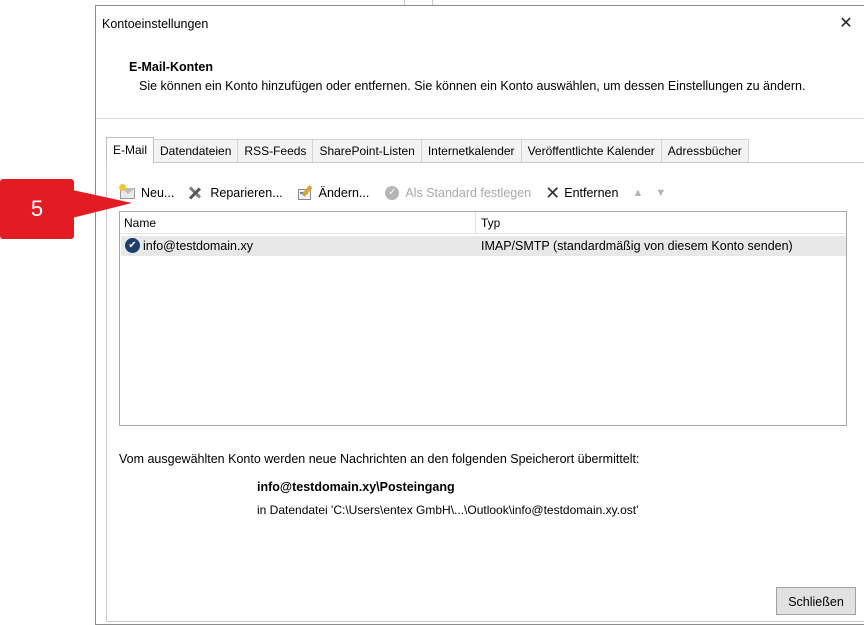 The image size is (864, 625). Describe the element at coordinates (480, 23) in the screenshot. I see `title-bar: Kontoeinstellungen ✕` at that location.